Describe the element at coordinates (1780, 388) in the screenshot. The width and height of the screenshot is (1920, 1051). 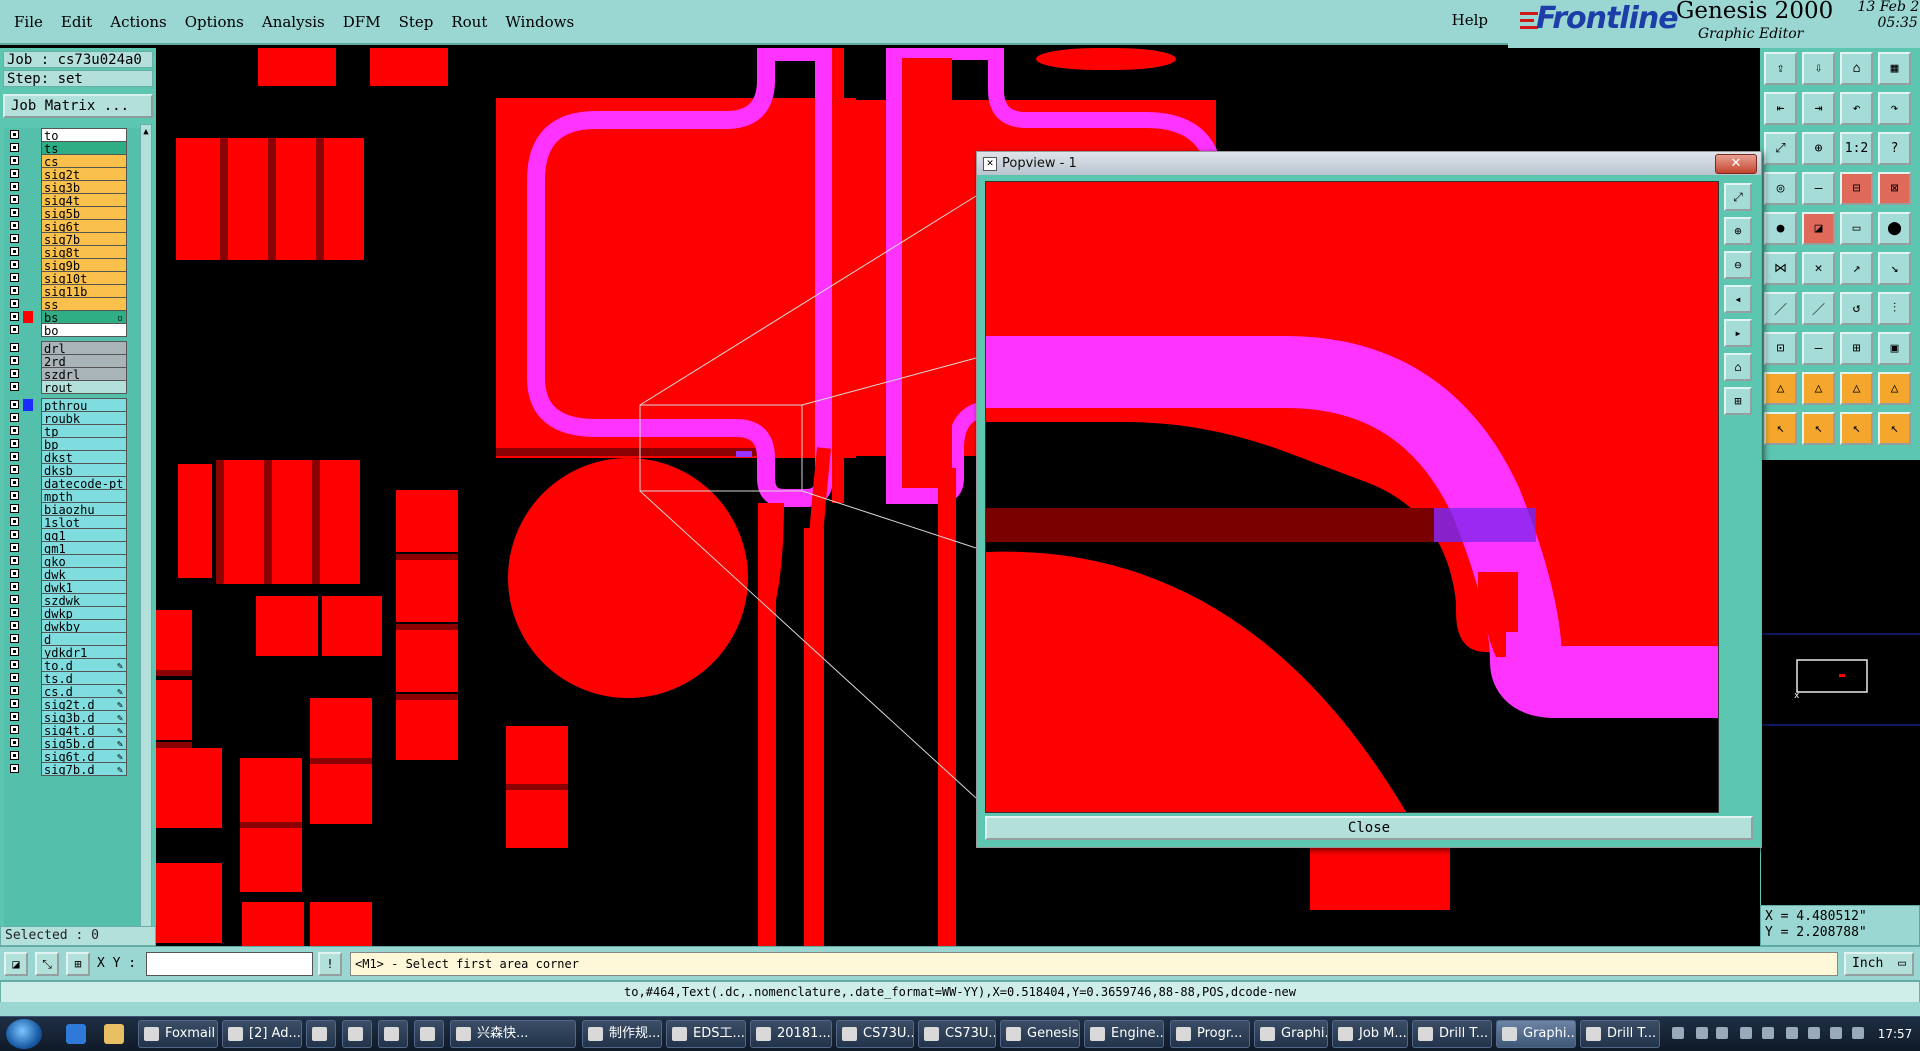
I see `triangle-icon: △` at that location.